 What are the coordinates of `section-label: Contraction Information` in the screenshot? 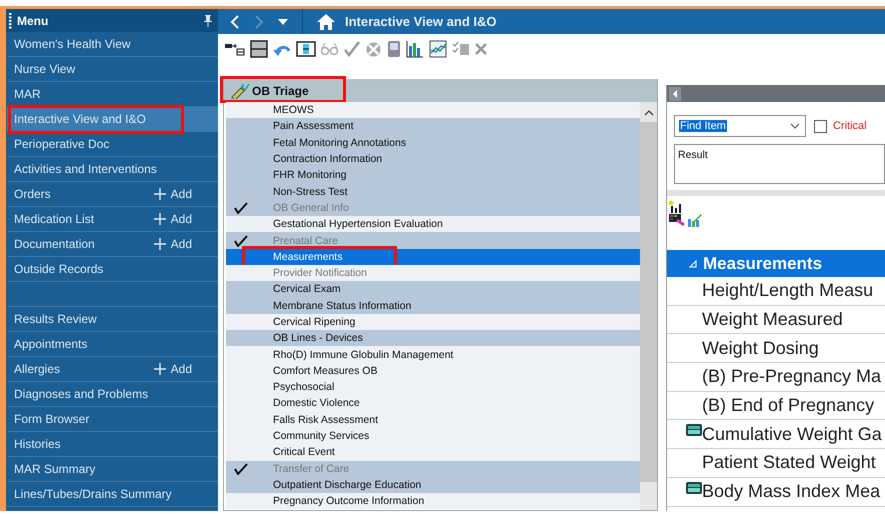 It's located at (327, 159).